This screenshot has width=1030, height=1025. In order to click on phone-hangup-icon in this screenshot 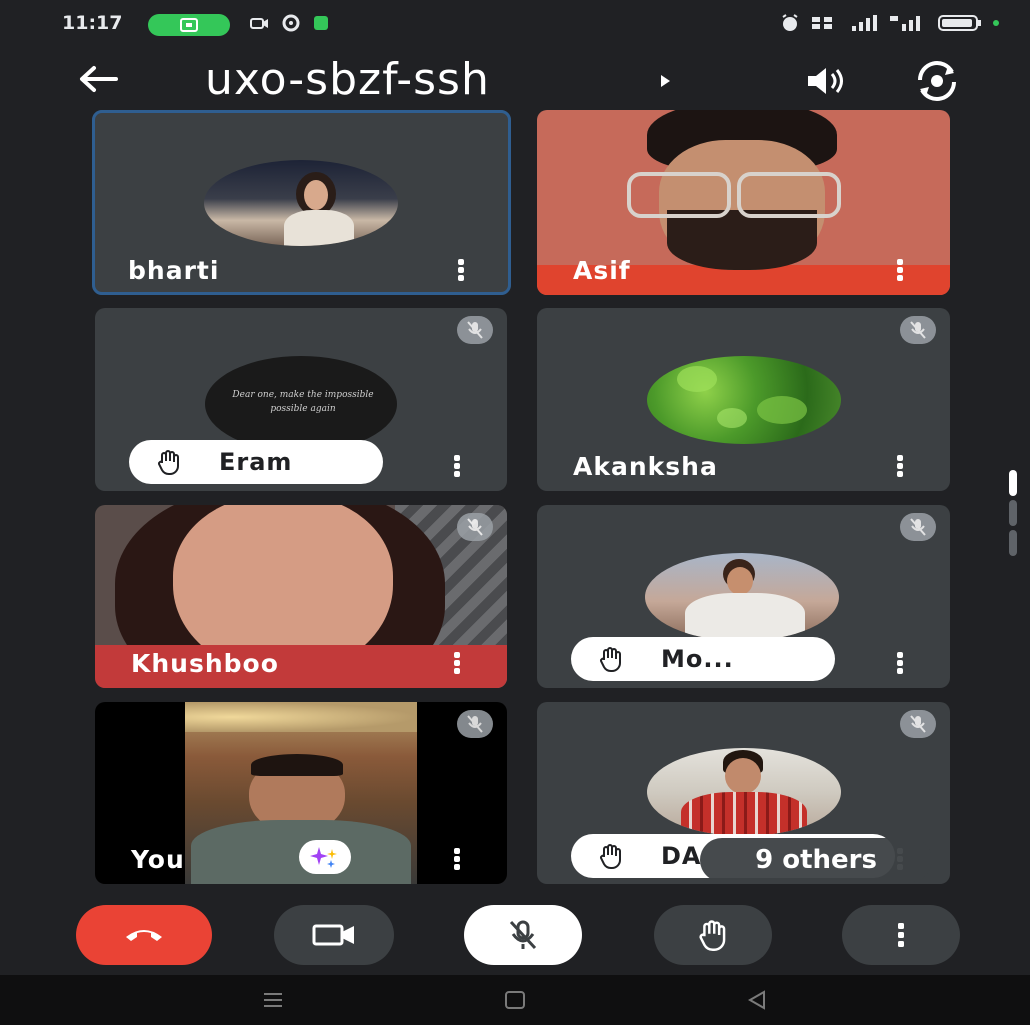, I will do `click(144, 935)`.